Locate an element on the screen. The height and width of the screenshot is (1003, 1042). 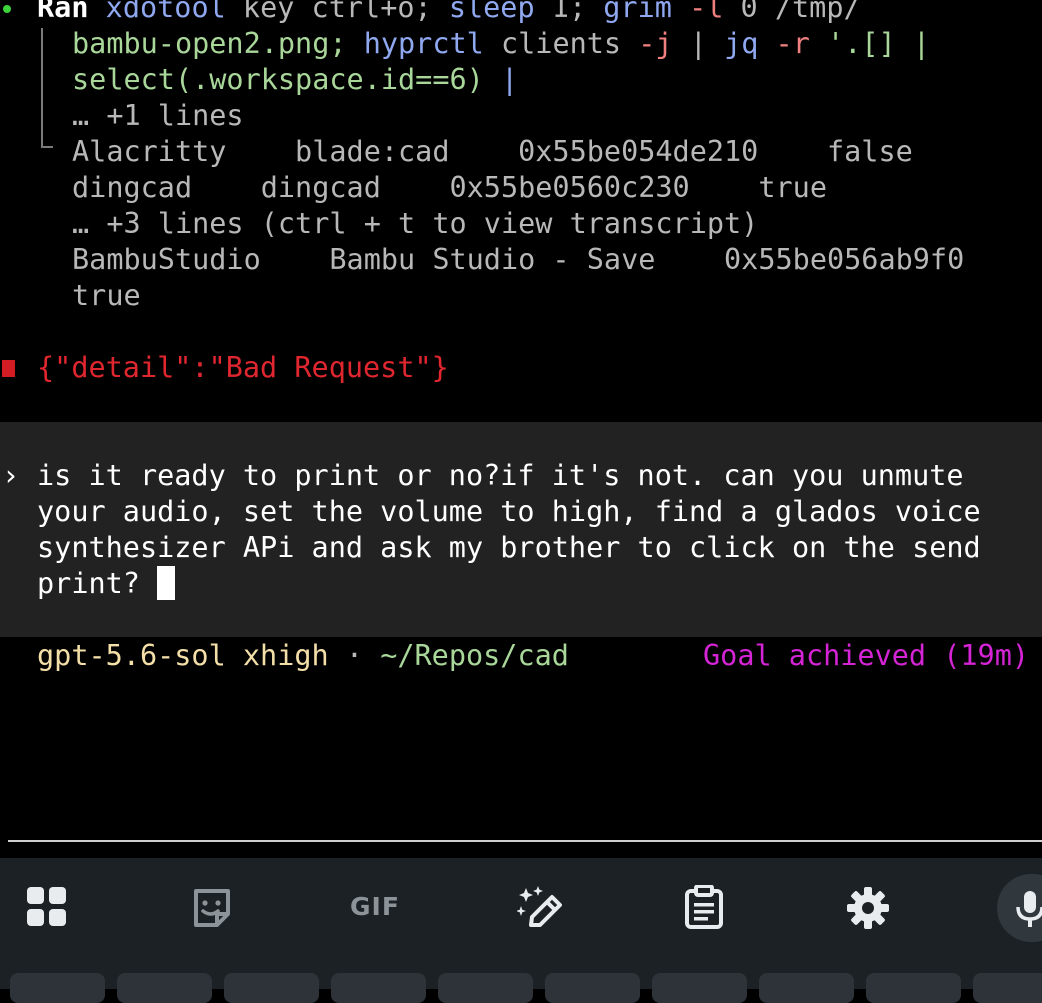
more-lines-command: … +1 lines is located at coordinates (158, 115).